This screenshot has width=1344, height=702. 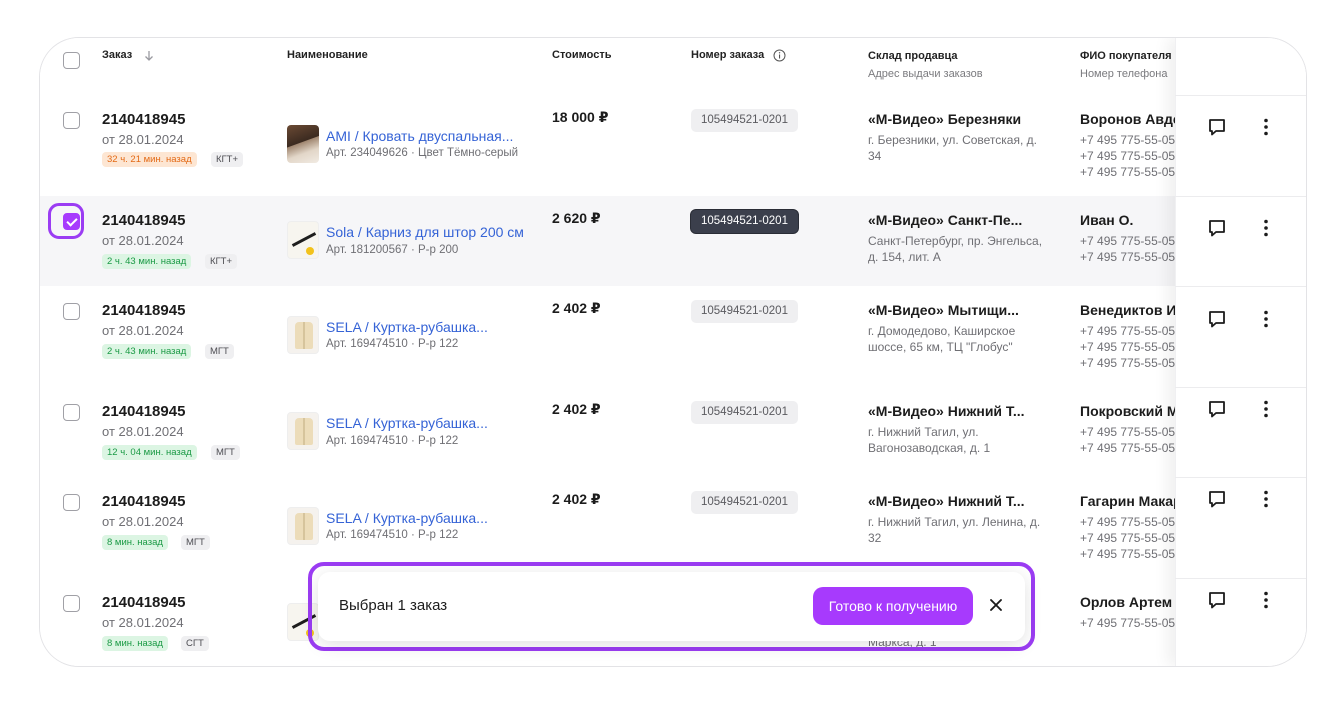 What do you see at coordinates (728, 55) in the screenshot?
I see `header-order-number: Номер заказа` at bounding box center [728, 55].